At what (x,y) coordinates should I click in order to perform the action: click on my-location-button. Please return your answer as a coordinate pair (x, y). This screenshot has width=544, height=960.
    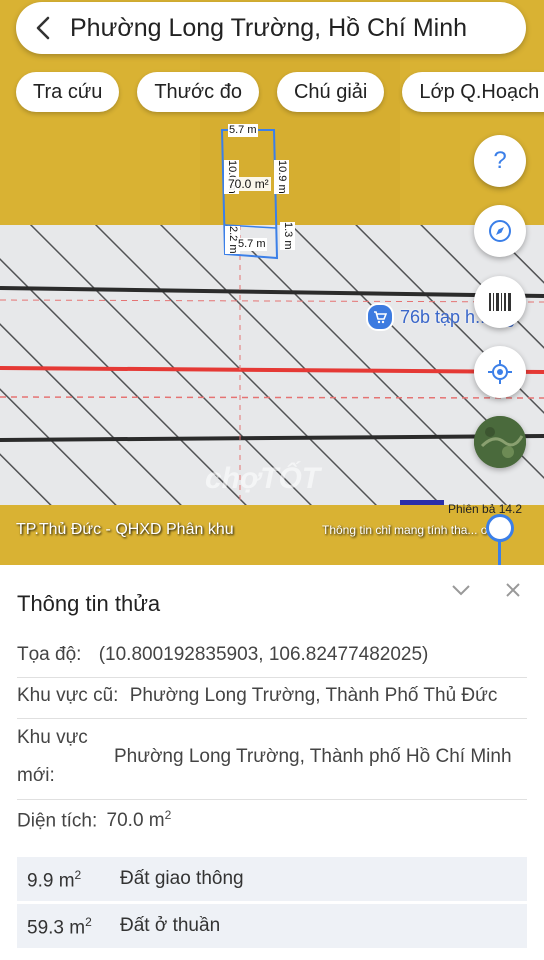
    Looking at the image, I should click on (500, 372).